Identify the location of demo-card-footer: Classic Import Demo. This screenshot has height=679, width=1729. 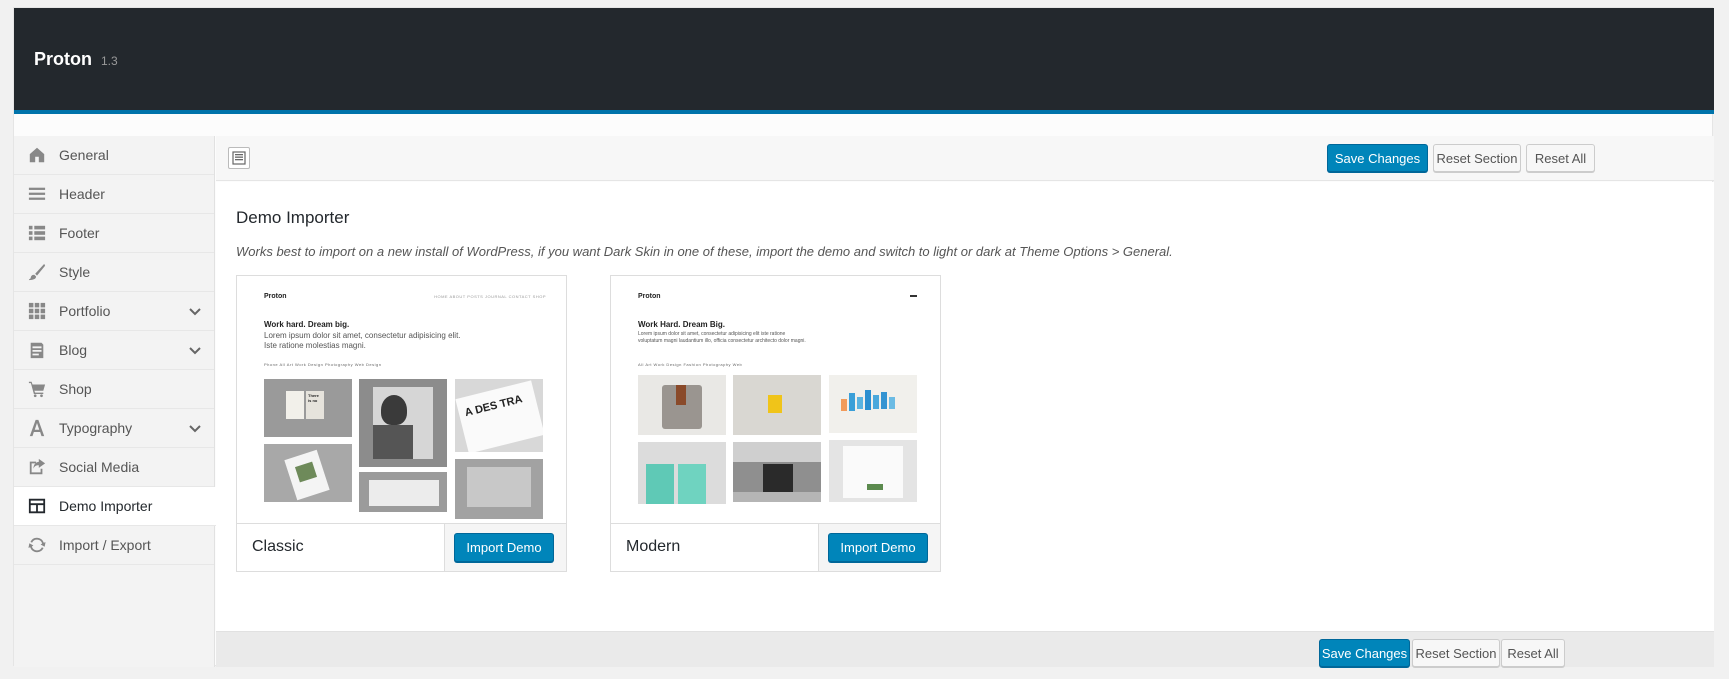
(401, 547).